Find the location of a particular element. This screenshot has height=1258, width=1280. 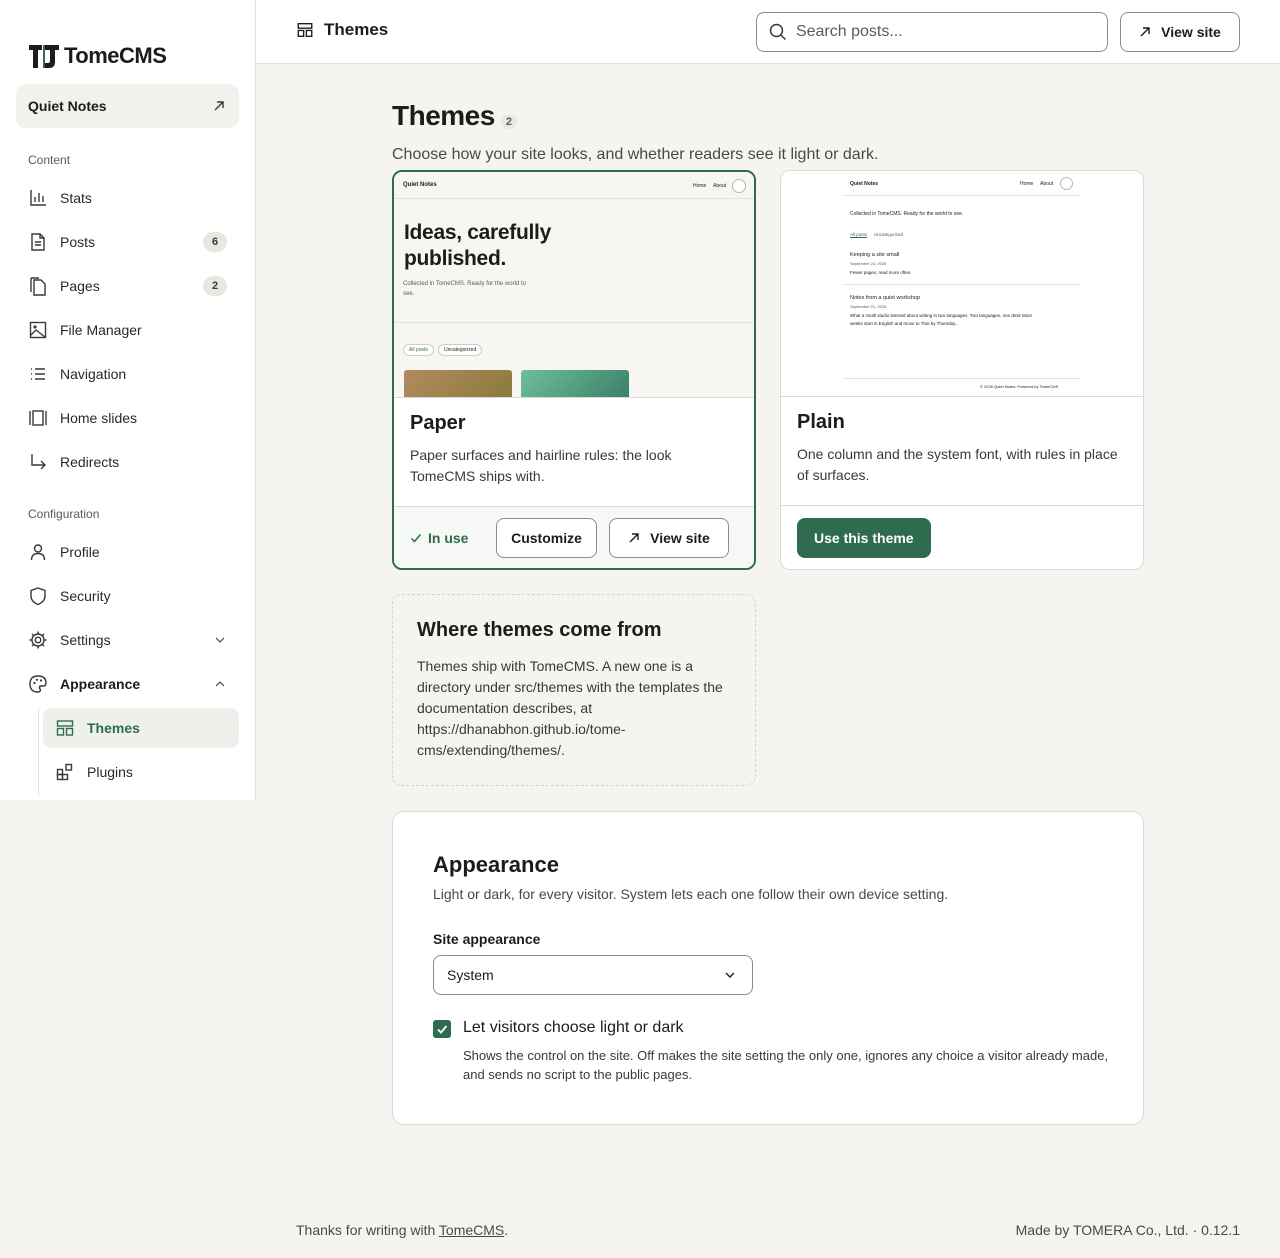

view-site-button: View site is located at coordinates (1180, 32).